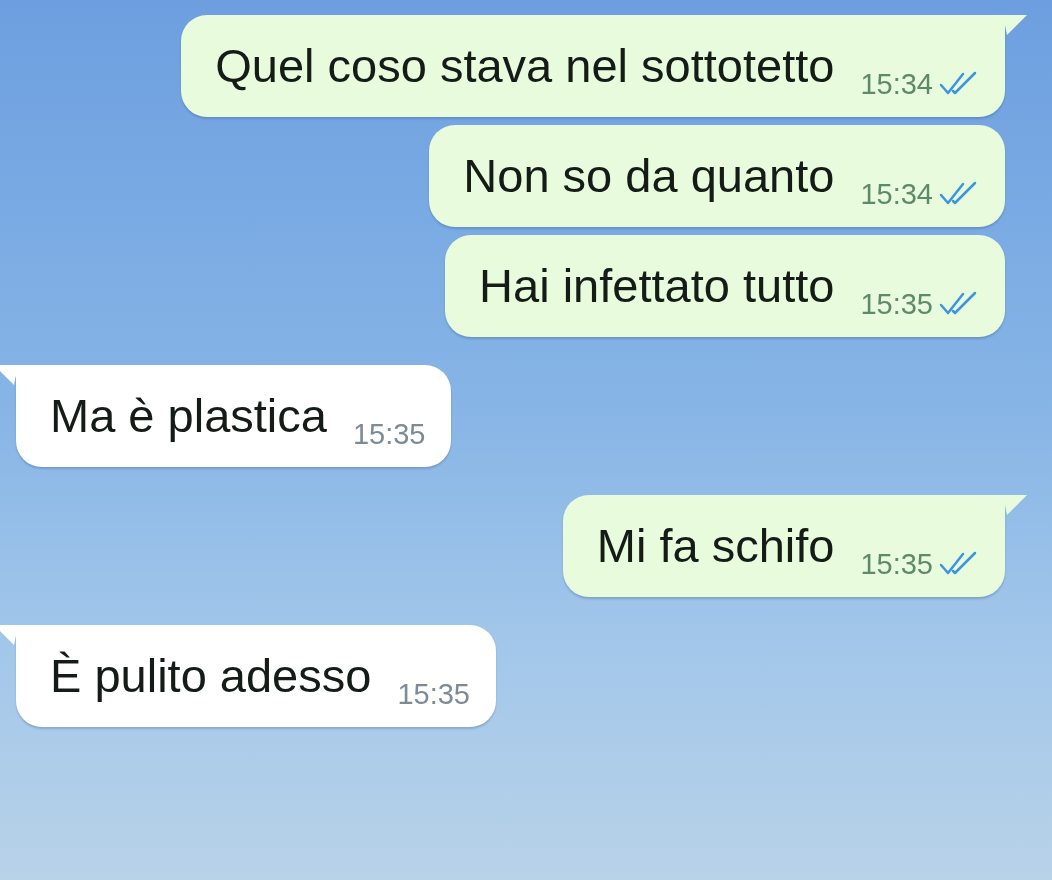 The height and width of the screenshot is (880, 1052). Describe the element at coordinates (715, 546) in the screenshot. I see `message-text: Mi fa schifo` at that location.